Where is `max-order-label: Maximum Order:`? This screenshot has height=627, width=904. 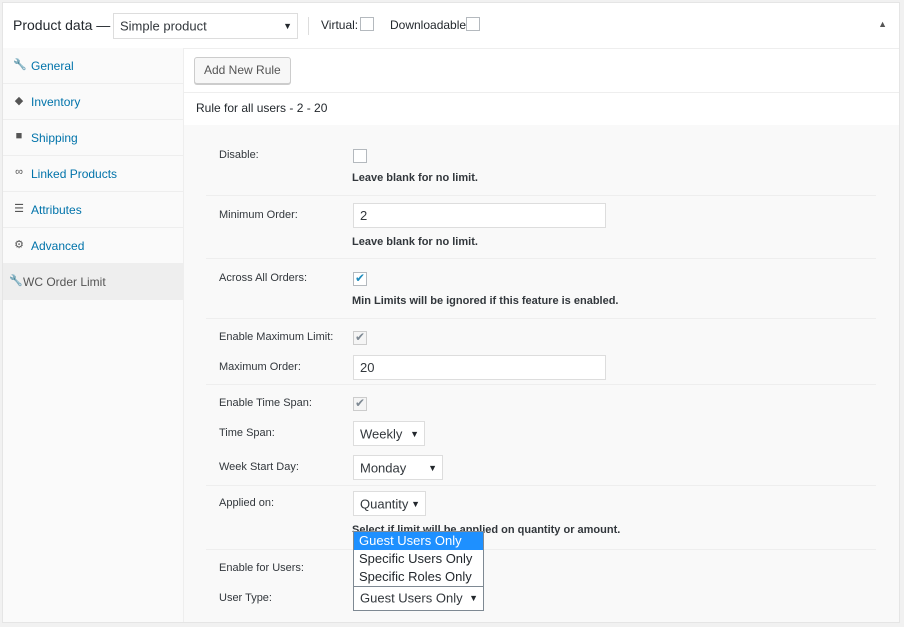
max-order-label: Maximum Order: is located at coordinates (260, 367).